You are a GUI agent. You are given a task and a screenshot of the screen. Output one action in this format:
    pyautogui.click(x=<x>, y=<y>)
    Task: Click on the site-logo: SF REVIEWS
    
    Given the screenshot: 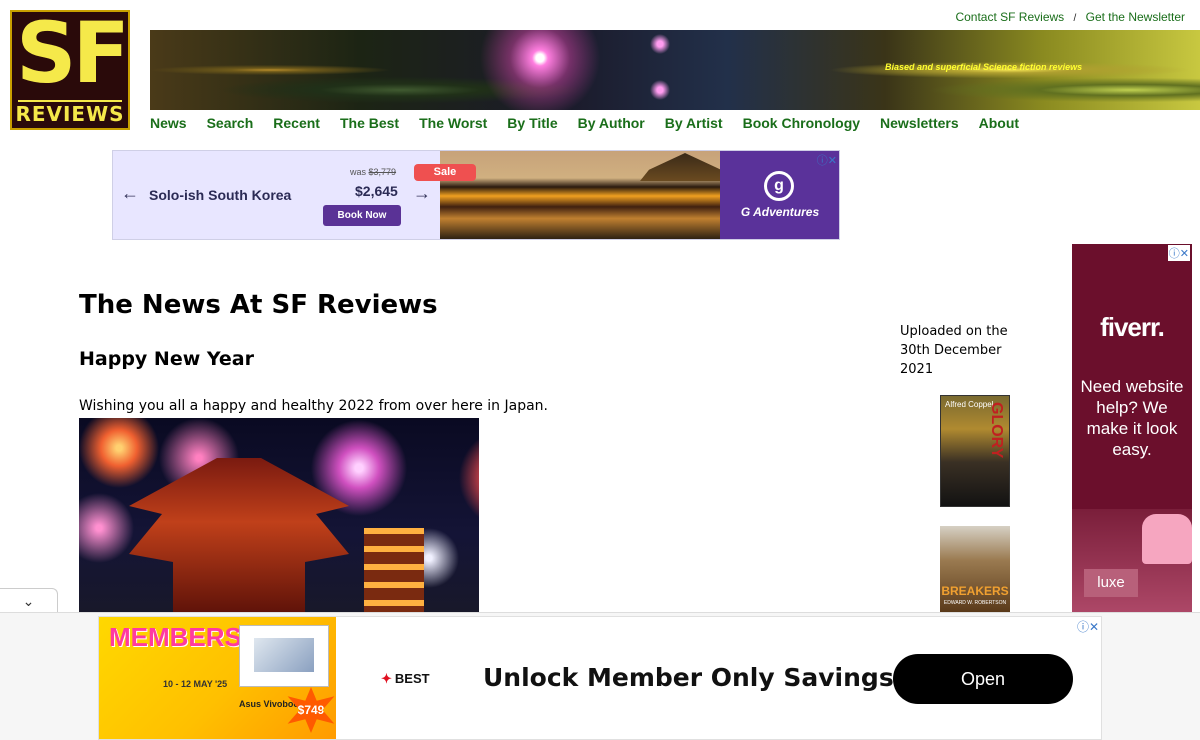 What is the action you would take?
    pyautogui.click(x=70, y=70)
    